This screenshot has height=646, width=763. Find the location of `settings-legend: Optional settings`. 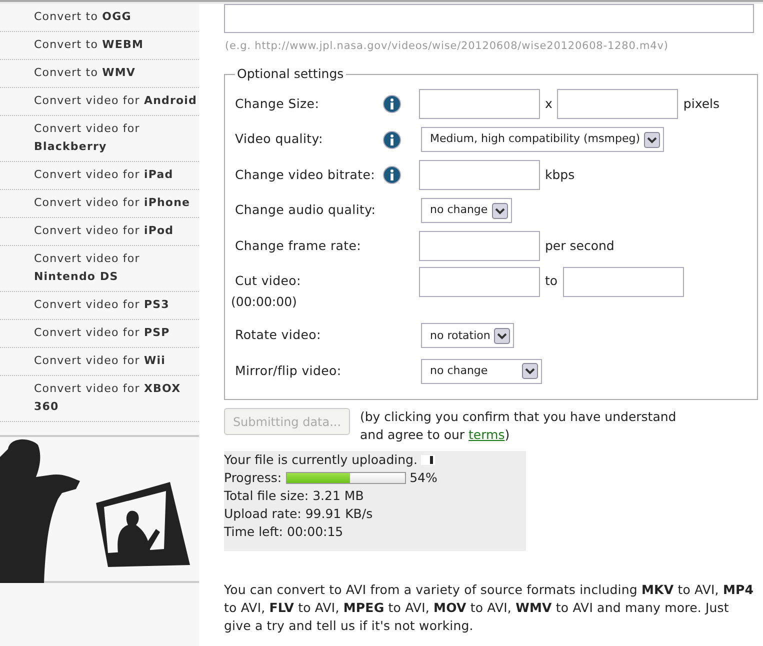

settings-legend: Optional settings is located at coordinates (290, 74).